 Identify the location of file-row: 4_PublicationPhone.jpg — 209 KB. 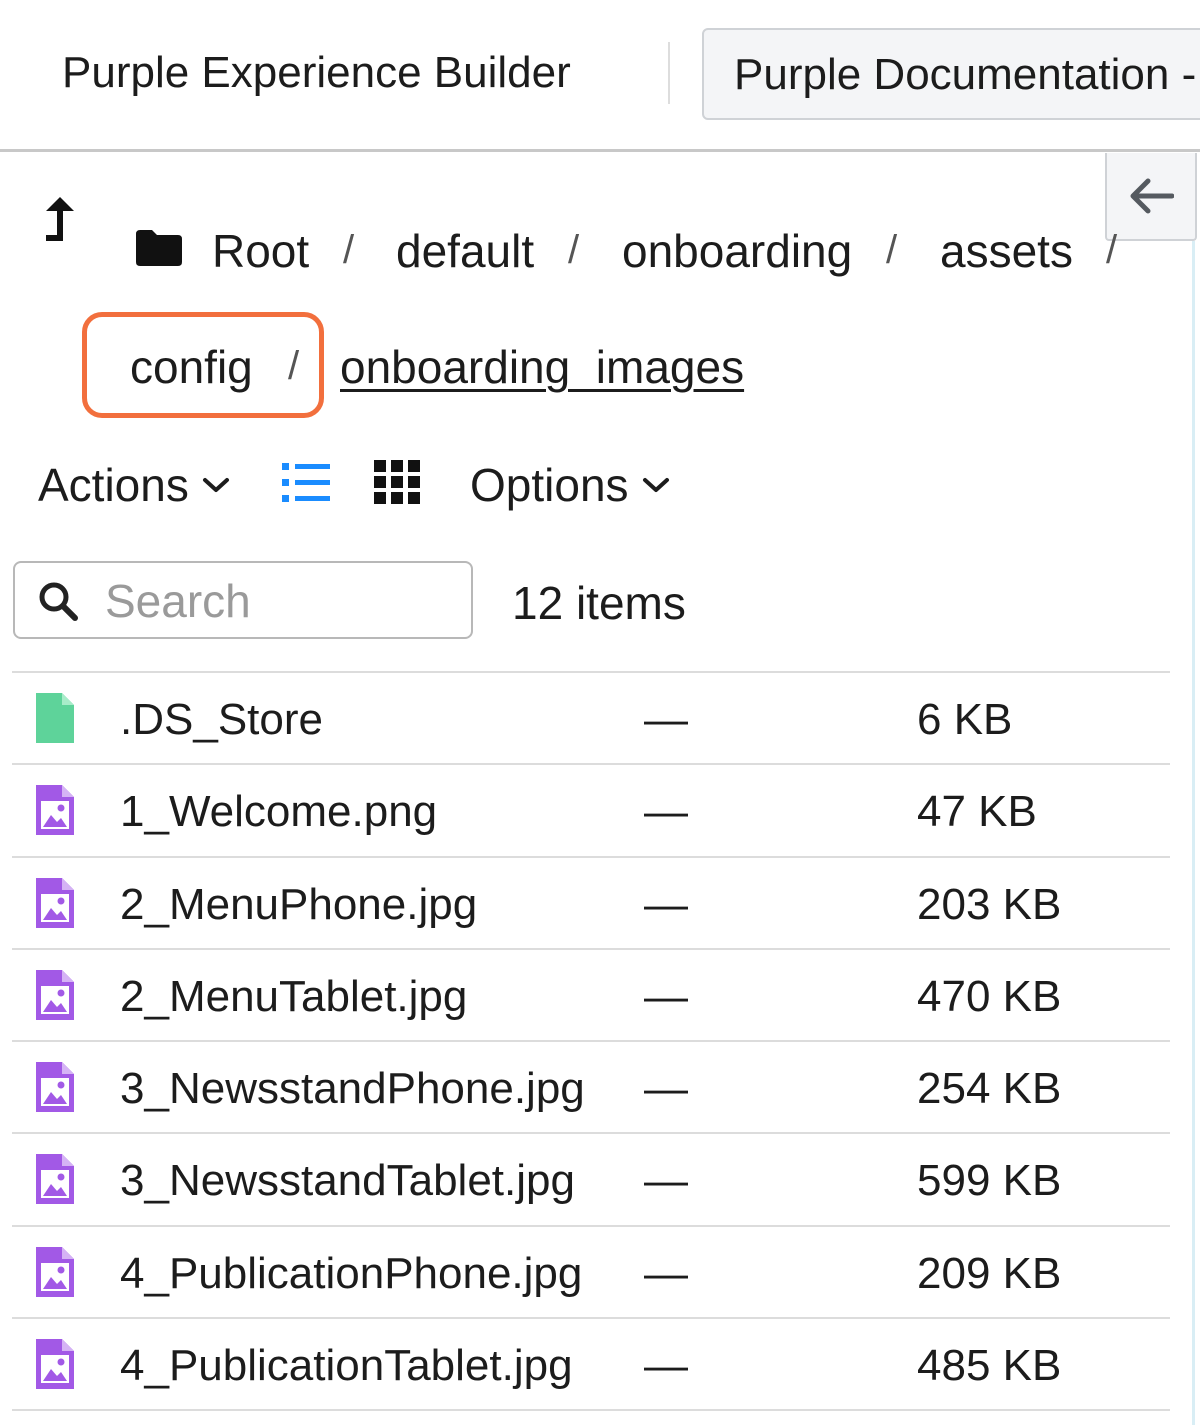
(591, 1273).